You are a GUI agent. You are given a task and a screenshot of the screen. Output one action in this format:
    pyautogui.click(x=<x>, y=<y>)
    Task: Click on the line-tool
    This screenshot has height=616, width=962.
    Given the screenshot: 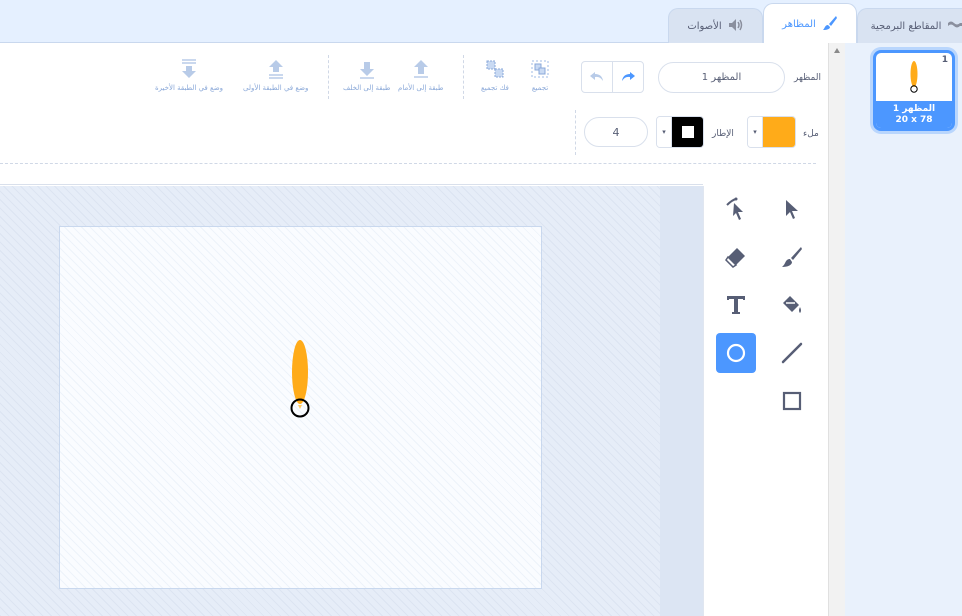 What is the action you would take?
    pyautogui.click(x=792, y=353)
    